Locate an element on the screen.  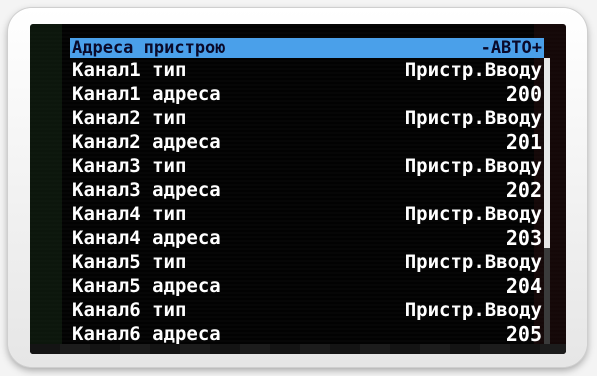
row-label: Канал2 тип is located at coordinates (129, 118).